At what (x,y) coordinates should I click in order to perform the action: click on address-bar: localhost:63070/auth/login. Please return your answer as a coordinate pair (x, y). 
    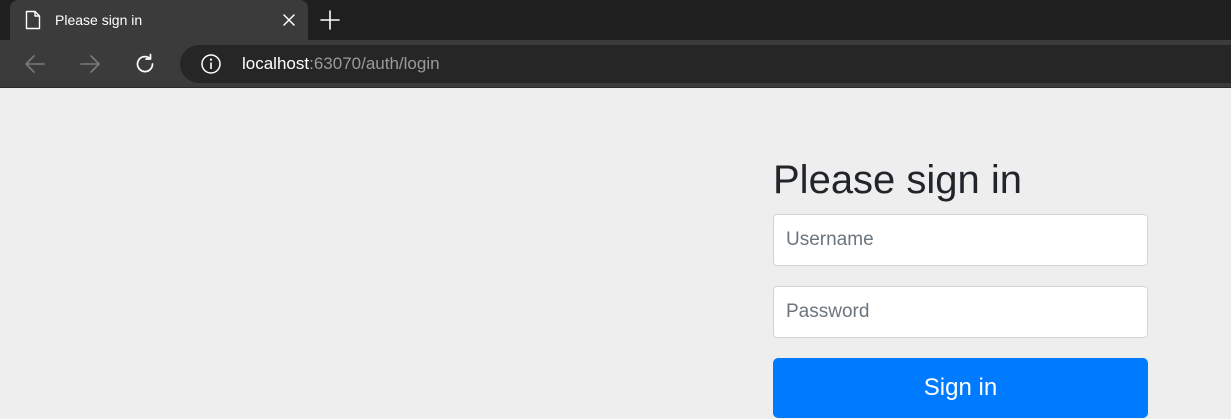
    Looking at the image, I should click on (705, 64).